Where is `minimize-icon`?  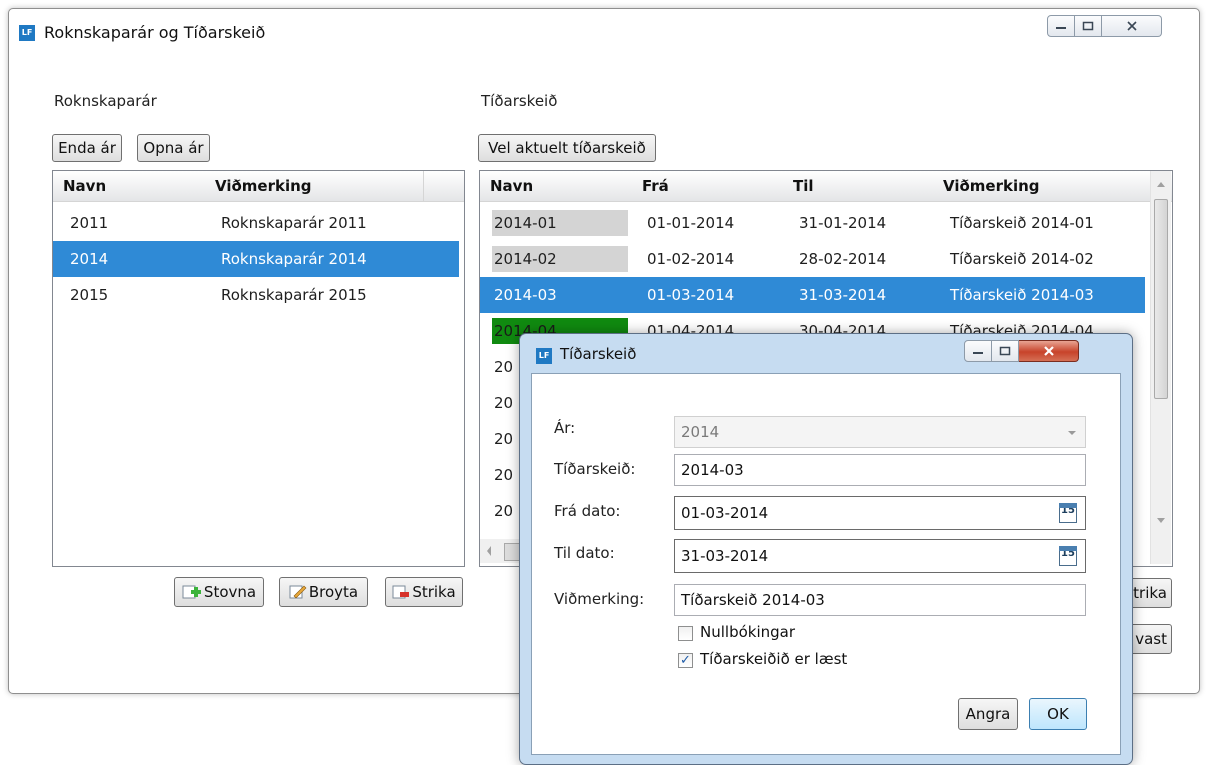
minimize-icon is located at coordinates (978, 353).